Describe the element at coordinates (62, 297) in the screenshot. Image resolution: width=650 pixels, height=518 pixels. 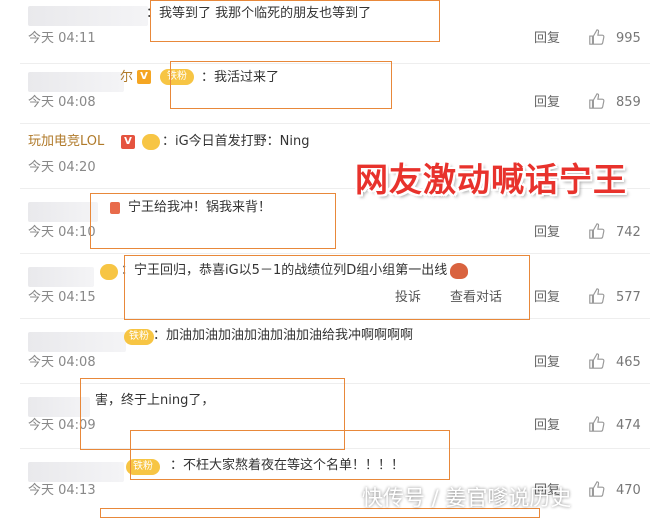
I see `comment-time: 今天 04:15` at that location.